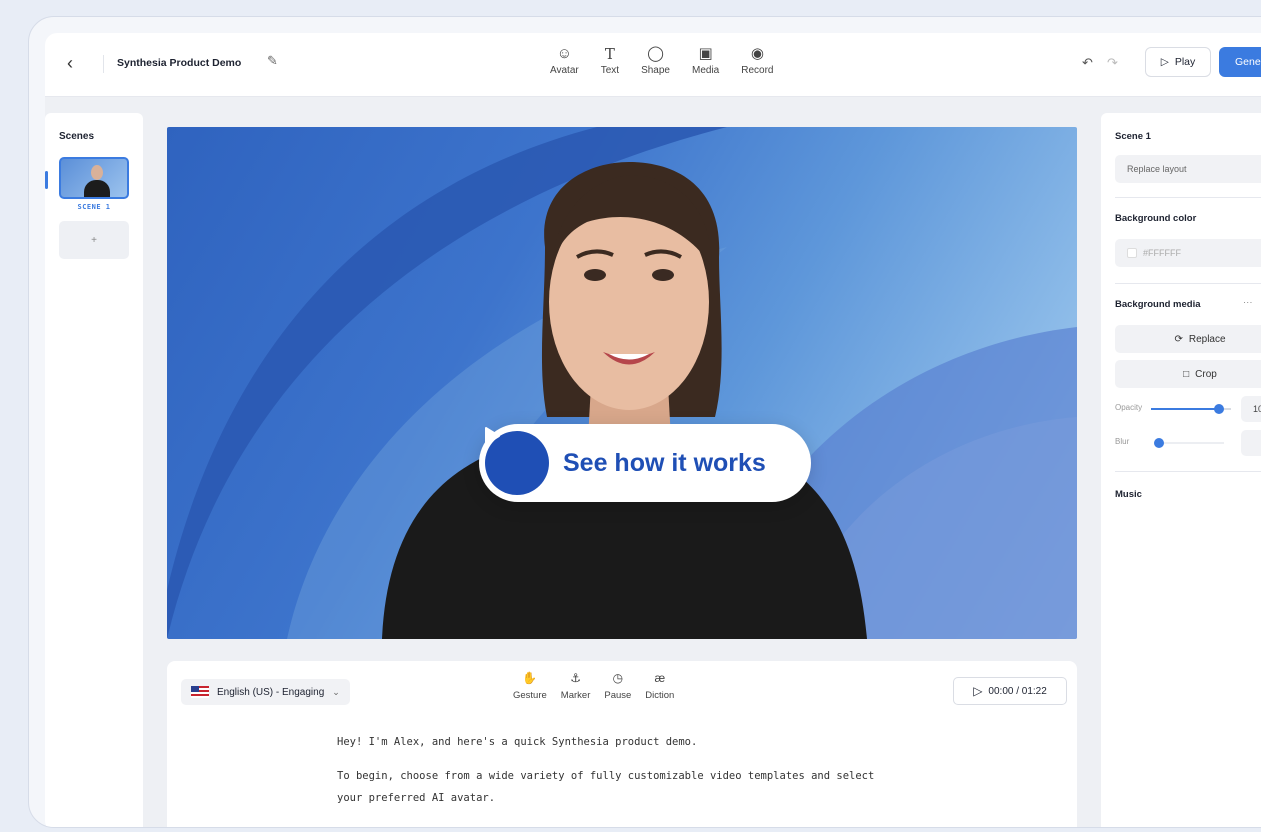 This screenshot has width=1261, height=832. What do you see at coordinates (70, 63) in the screenshot?
I see `back-arrow-icon: ‹` at bounding box center [70, 63].